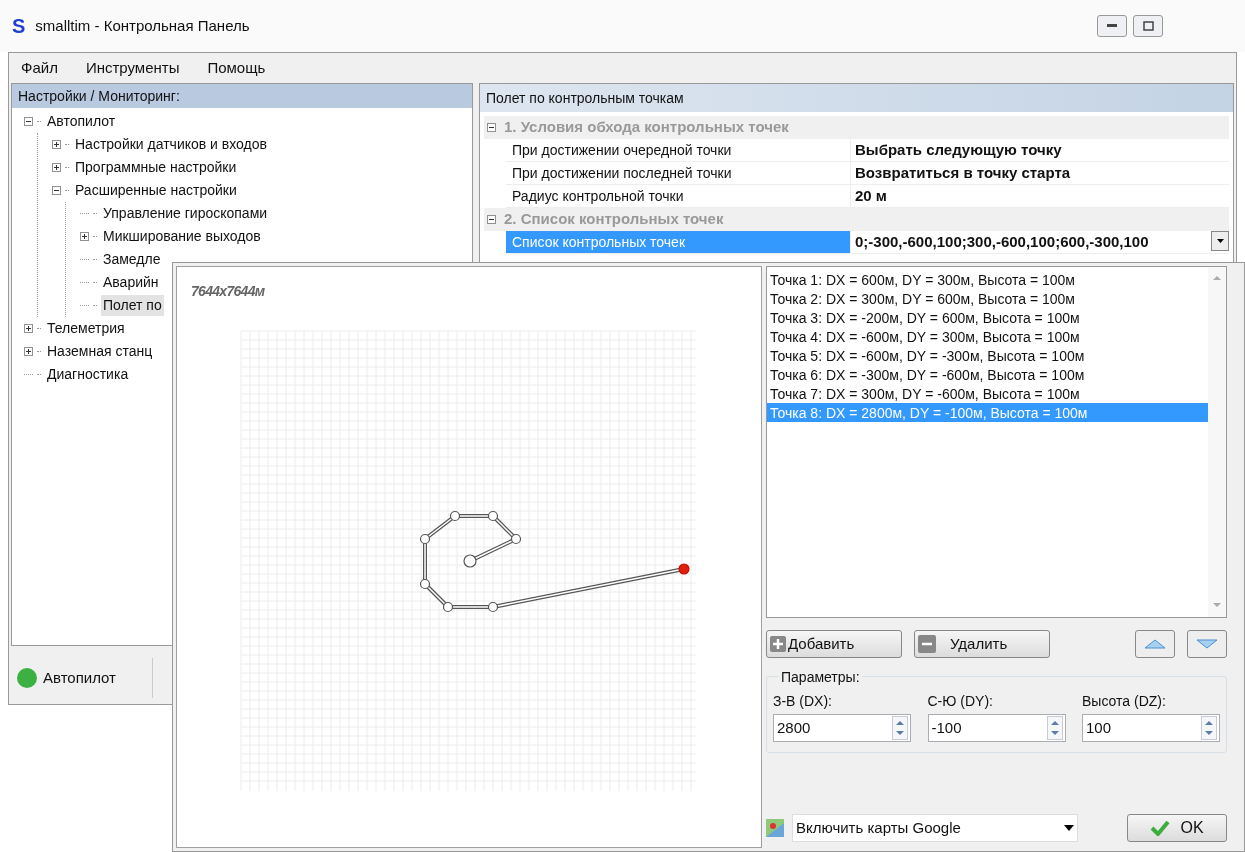  I want to click on tree-item: Микширование выходов, so click(182, 236).